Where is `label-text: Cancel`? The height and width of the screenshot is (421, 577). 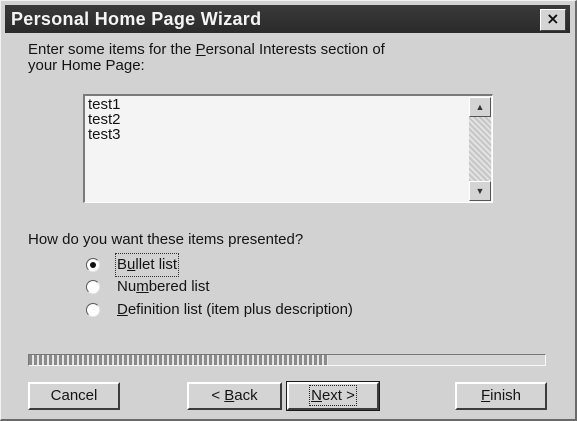 label-text: Cancel is located at coordinates (74, 395).